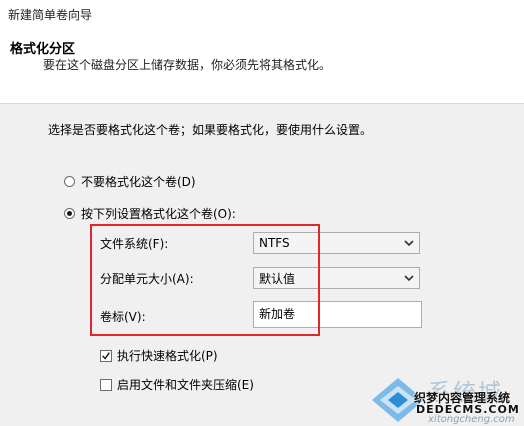 Image resolution: width=524 pixels, height=426 pixels. I want to click on file-system-value: NTFS, so click(274, 243).